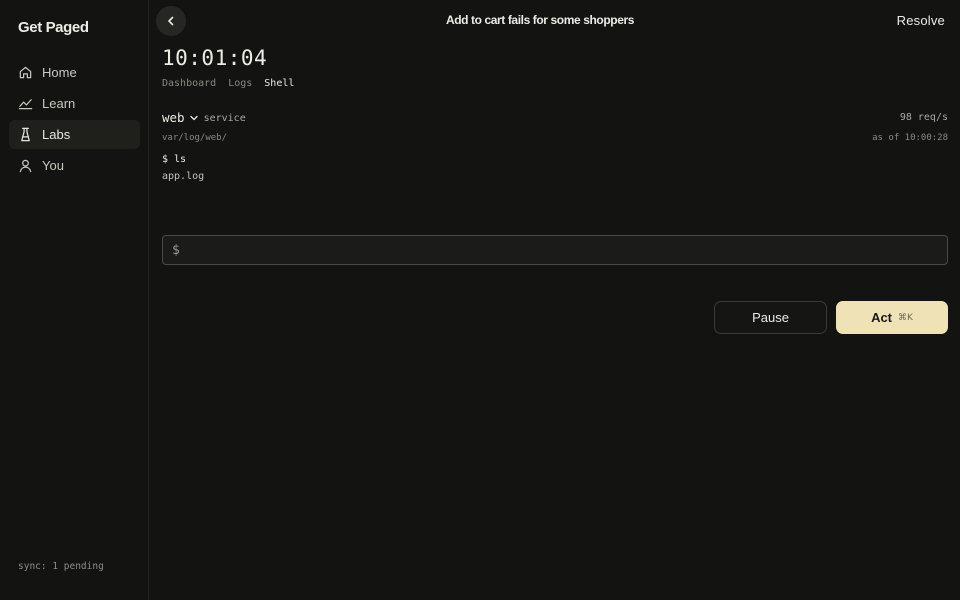 This screenshot has width=960, height=600. What do you see at coordinates (240, 83) in the screenshot?
I see `tab-logs: Logs` at bounding box center [240, 83].